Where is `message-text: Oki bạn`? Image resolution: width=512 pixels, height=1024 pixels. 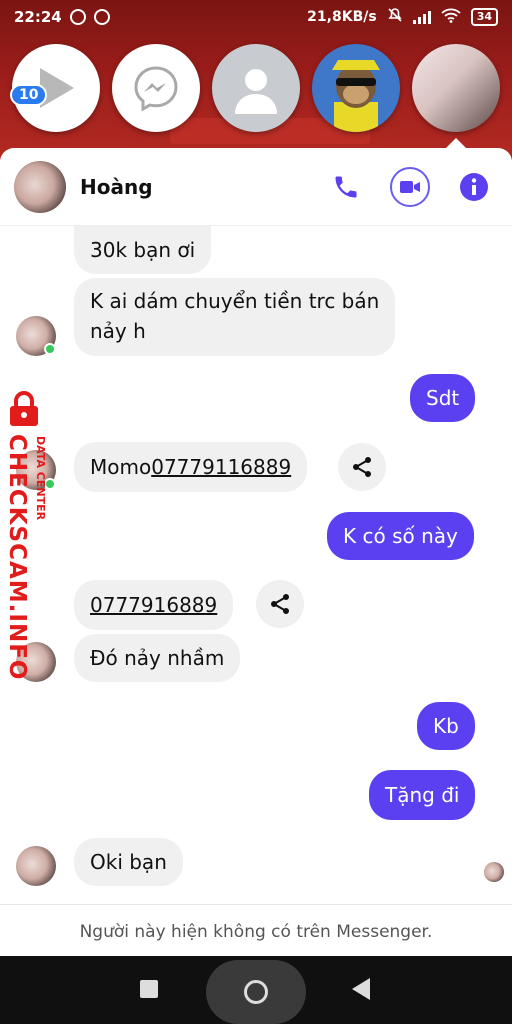
message-text: Oki bạn is located at coordinates (128, 862).